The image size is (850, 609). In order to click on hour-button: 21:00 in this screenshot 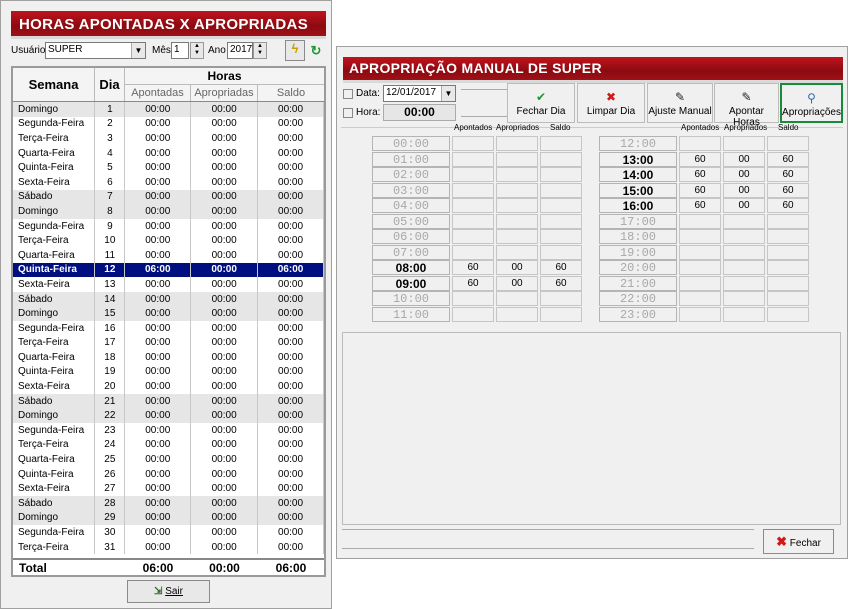, I will do `click(638, 283)`.